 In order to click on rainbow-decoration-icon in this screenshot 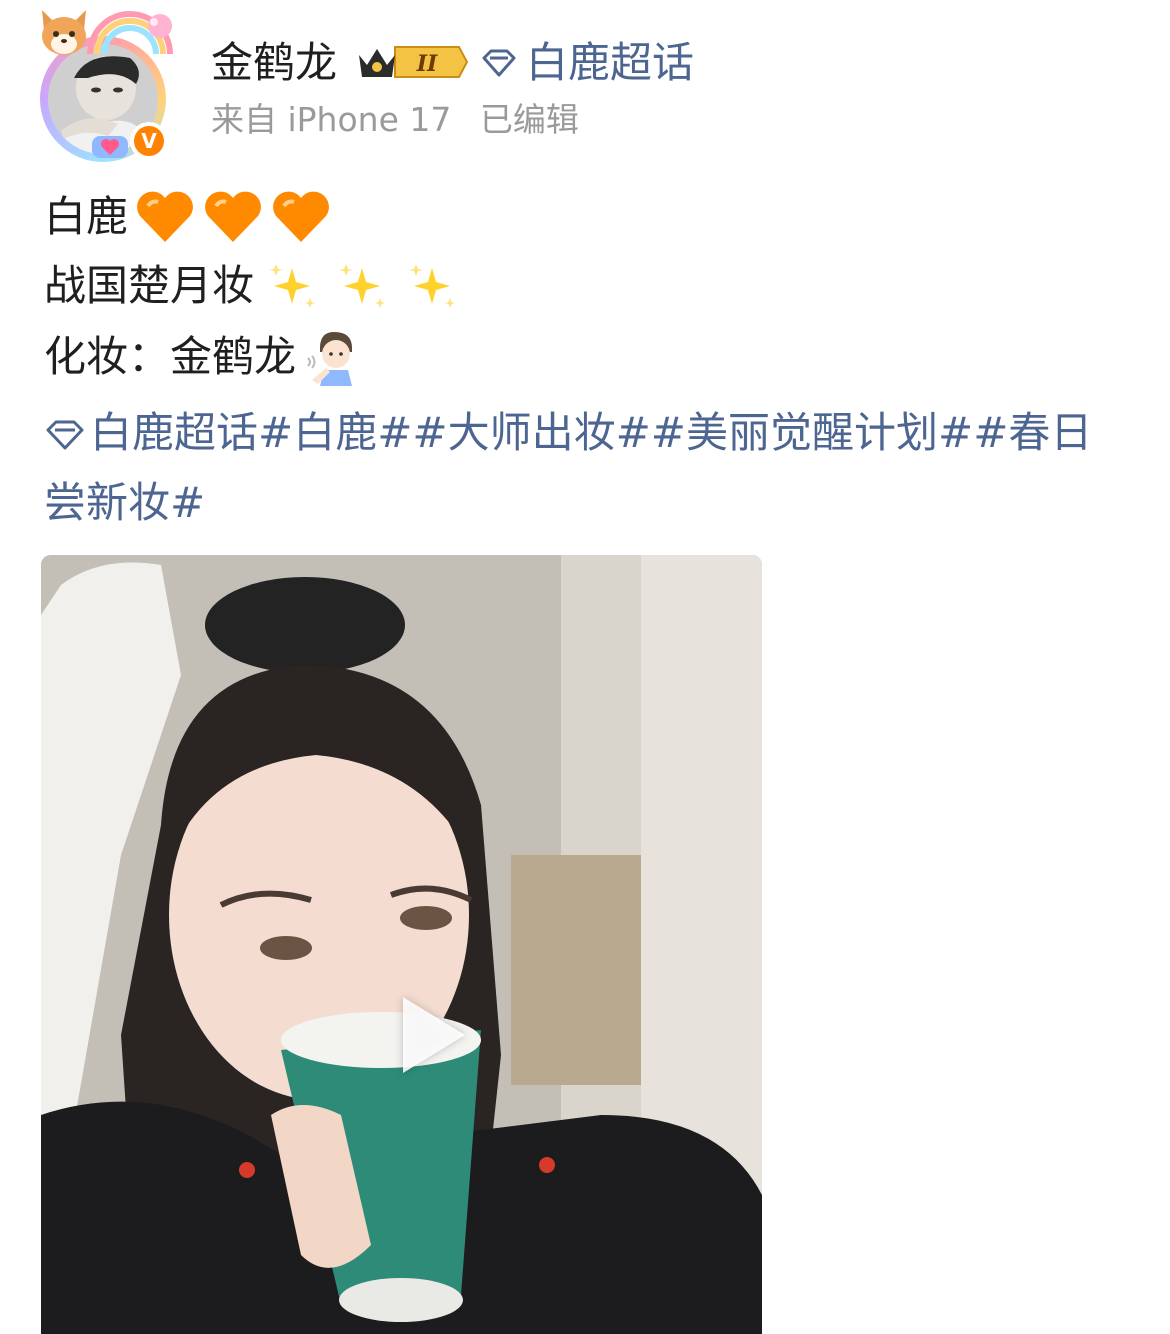, I will do `click(130, 33)`.